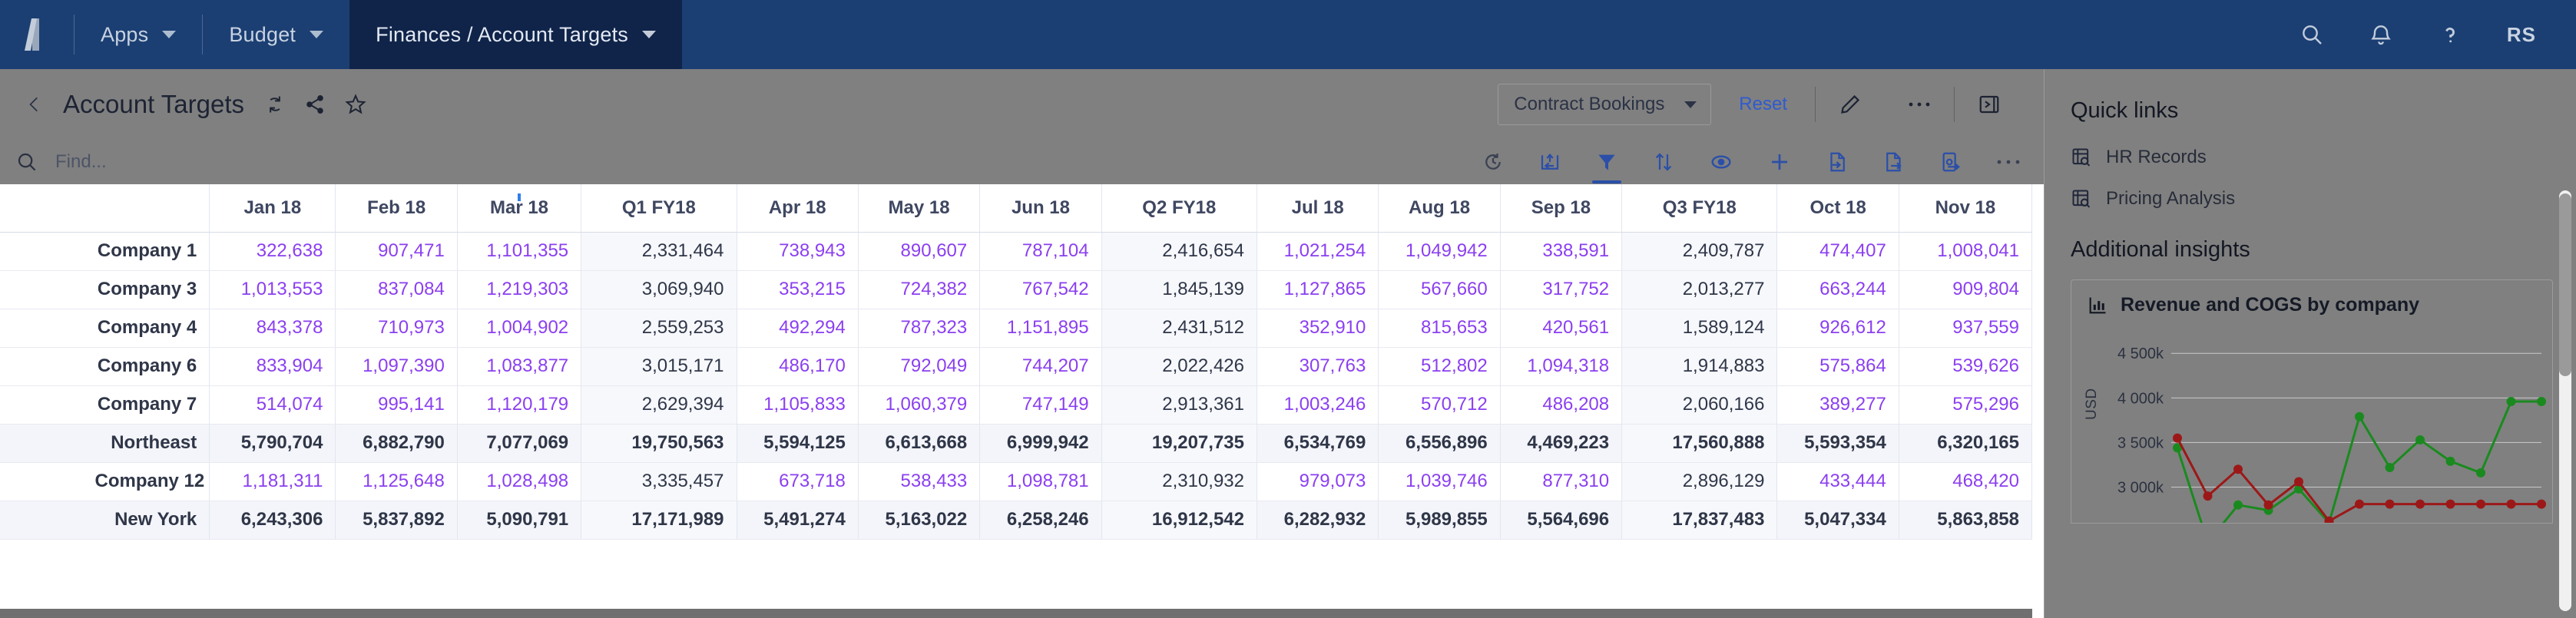 The height and width of the screenshot is (618, 2576). What do you see at coordinates (1966, 405) in the screenshot?
I see `cell-nov-18: 575,296` at bounding box center [1966, 405].